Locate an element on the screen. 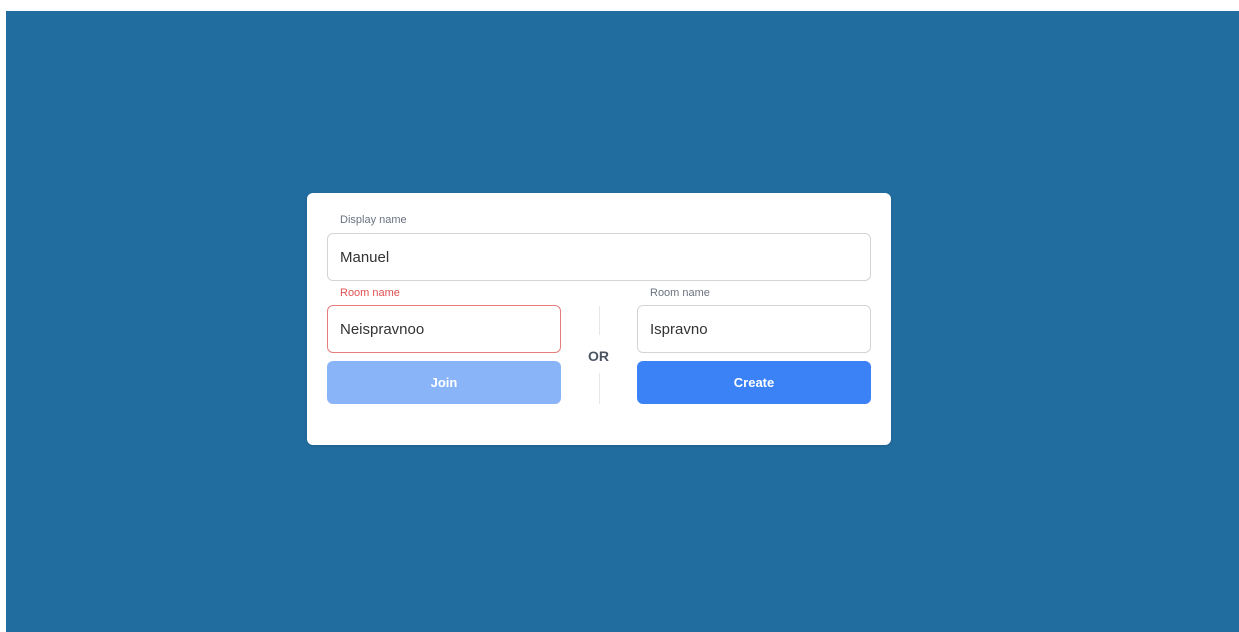  divider-line-top is located at coordinates (599, 320).